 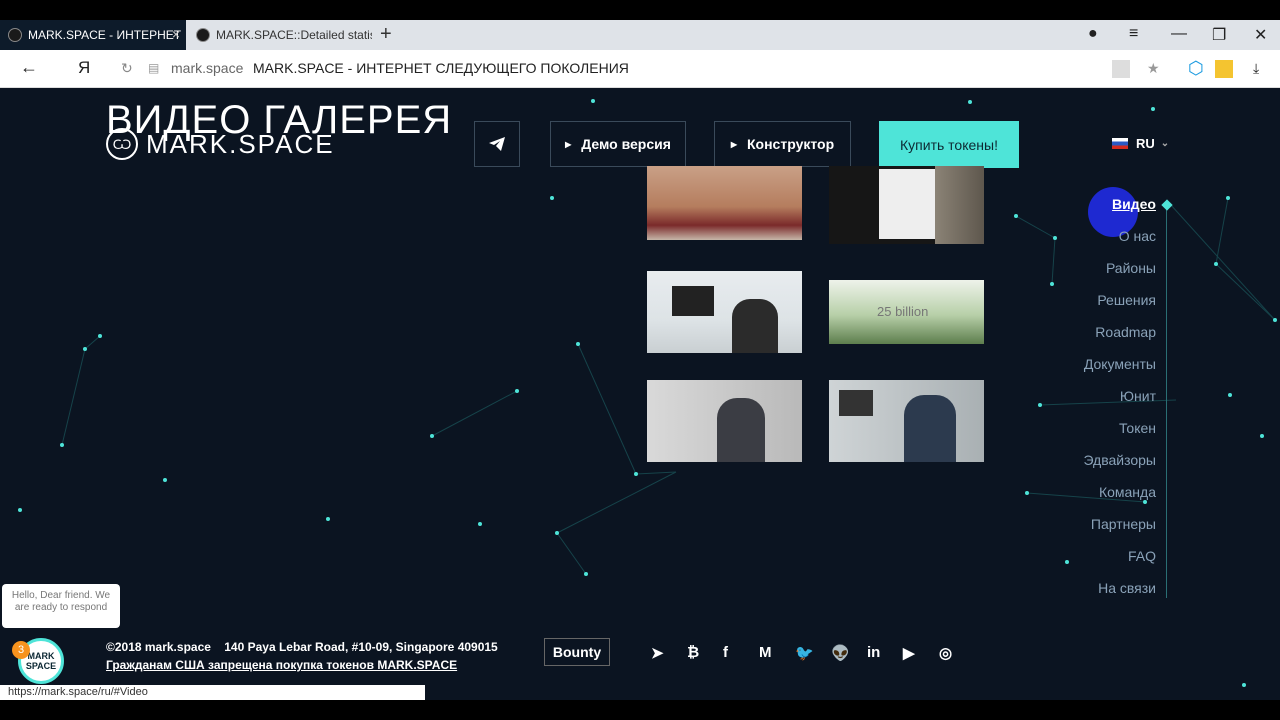 I want to click on reddit-icon: 👽, so click(x=849, y=653).